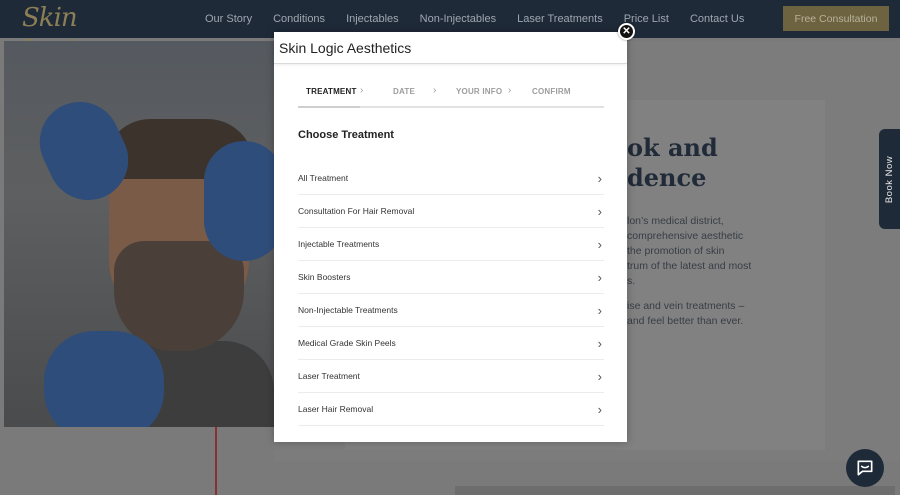 The image size is (900, 495). Describe the element at coordinates (228, 19) in the screenshot. I see `nav-our-story: Our Story` at that location.